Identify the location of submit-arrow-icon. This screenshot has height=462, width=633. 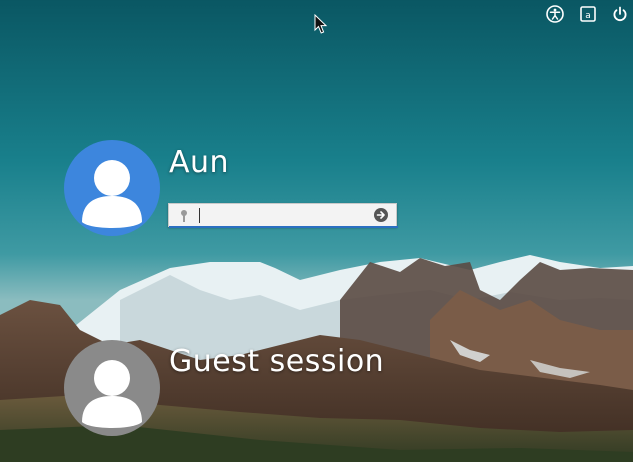
(381, 215).